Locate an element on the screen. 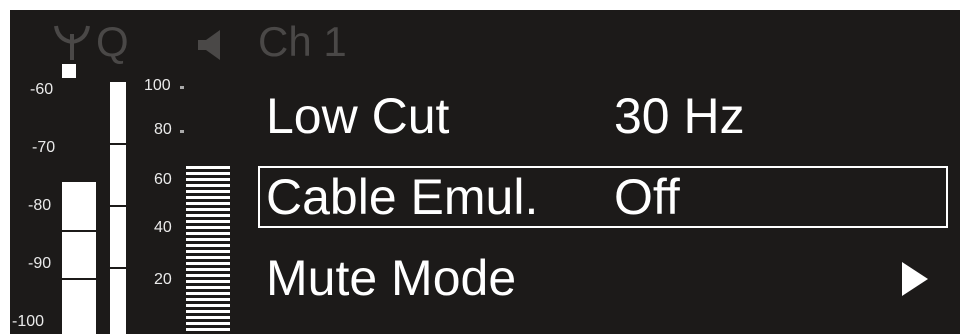 The width and height of the screenshot is (960, 334). quality-letter: Q is located at coordinates (112, 41).